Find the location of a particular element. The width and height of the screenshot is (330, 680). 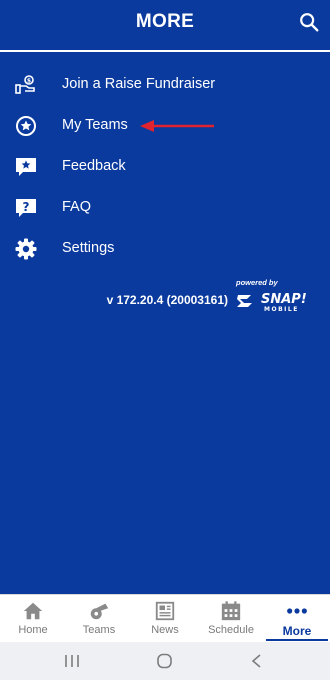

svg-text: MOBILE is located at coordinates (281, 309).